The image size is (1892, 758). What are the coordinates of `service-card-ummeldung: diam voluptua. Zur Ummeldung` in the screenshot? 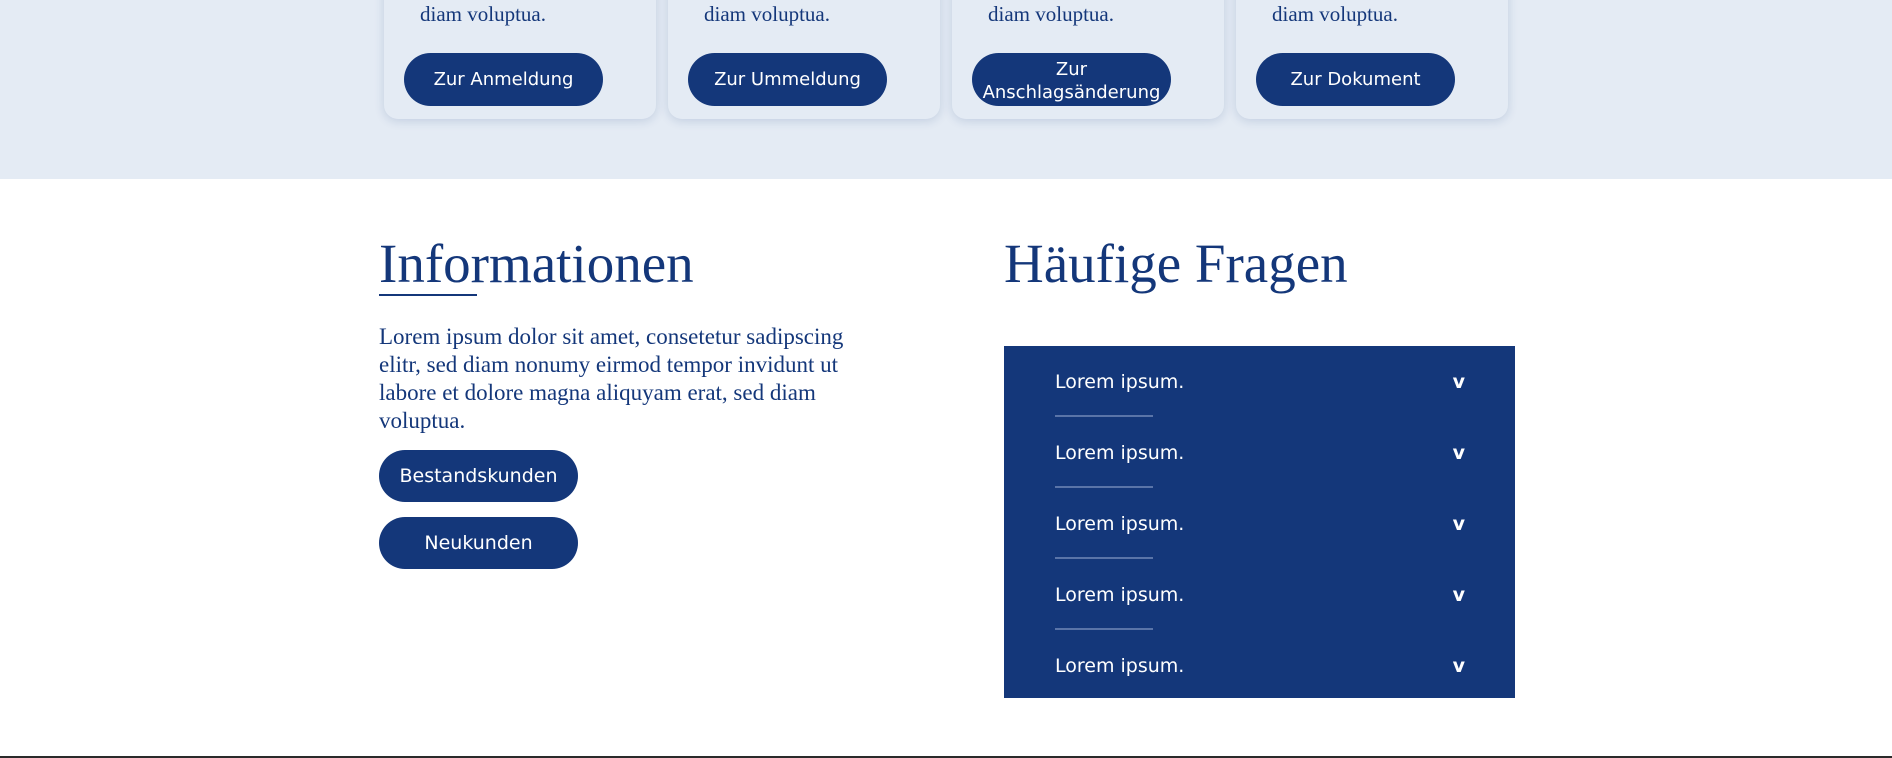 It's located at (804, 59).